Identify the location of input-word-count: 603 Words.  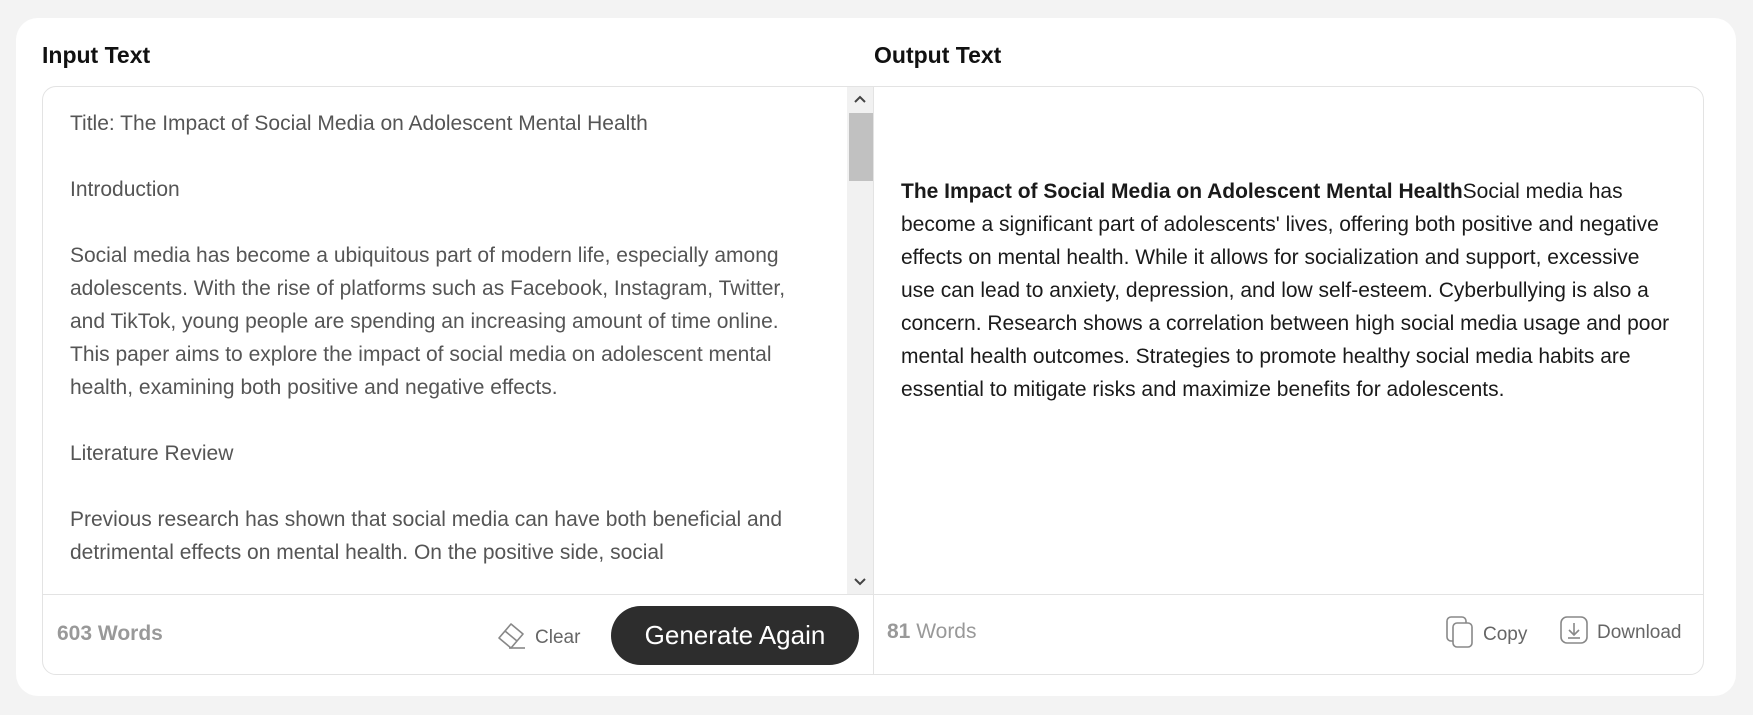
(110, 633).